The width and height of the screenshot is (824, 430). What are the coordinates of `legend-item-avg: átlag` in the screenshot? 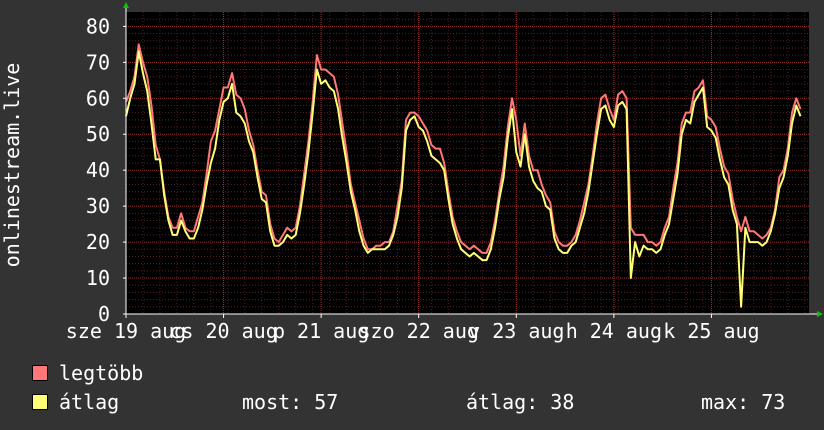 It's located at (75, 402).